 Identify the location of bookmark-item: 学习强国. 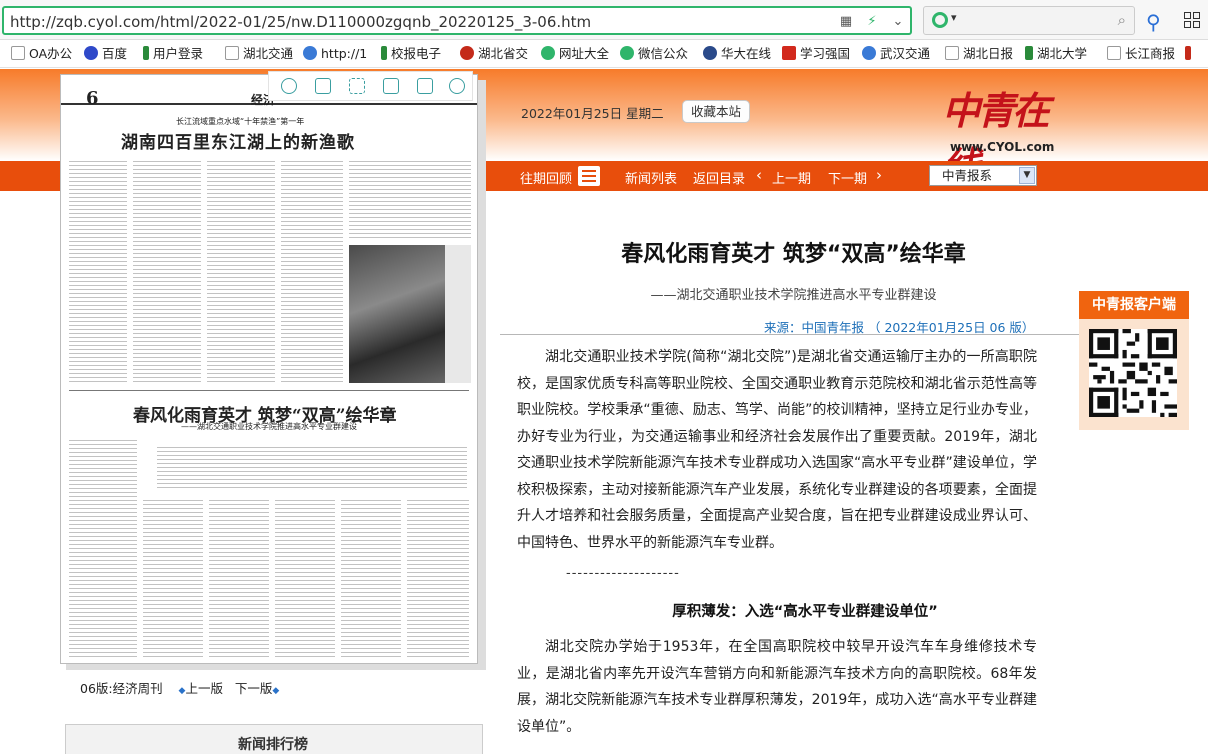
(816, 54).